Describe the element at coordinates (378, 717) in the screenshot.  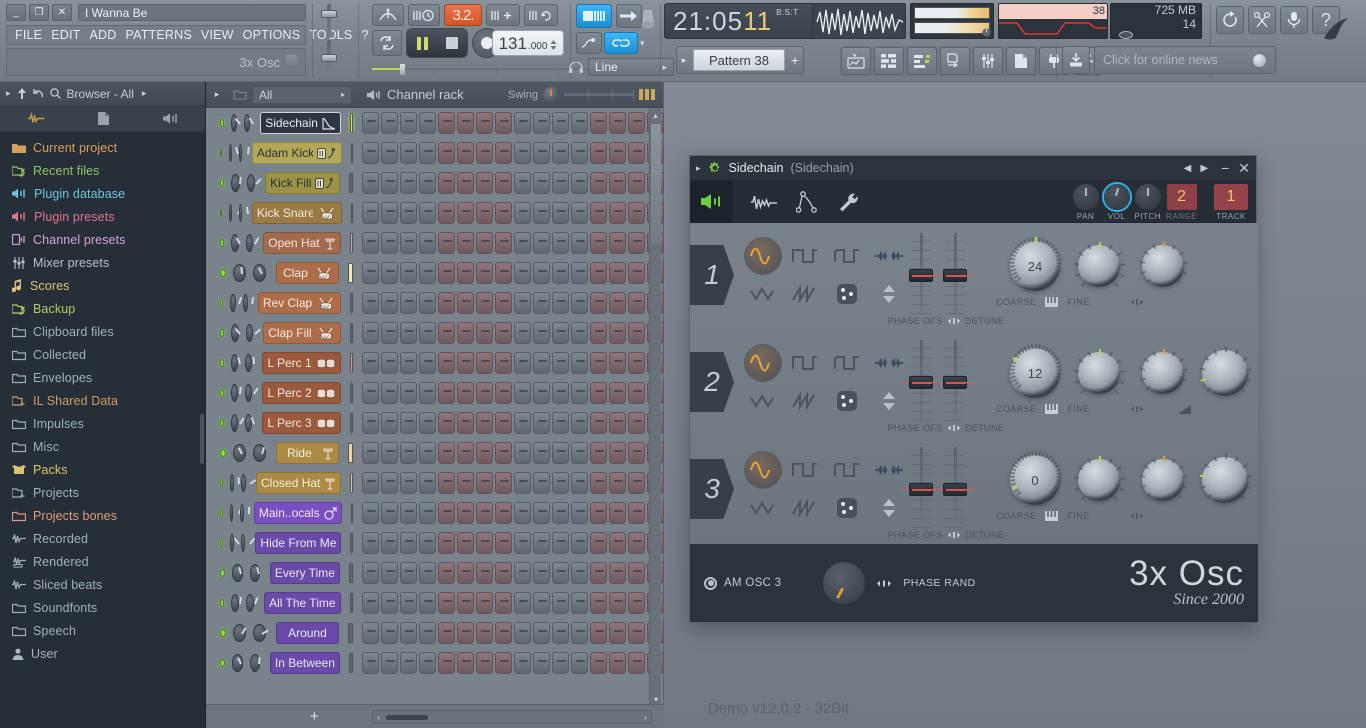
I see `scroll-left-icon: ‹` at that location.